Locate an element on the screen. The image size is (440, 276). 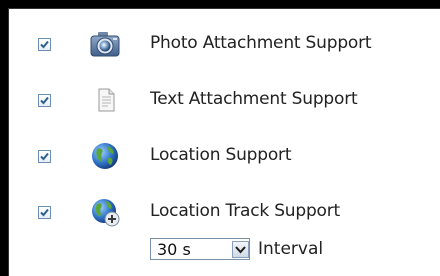
feature-label: Photo Attachment Support is located at coordinates (261, 43).